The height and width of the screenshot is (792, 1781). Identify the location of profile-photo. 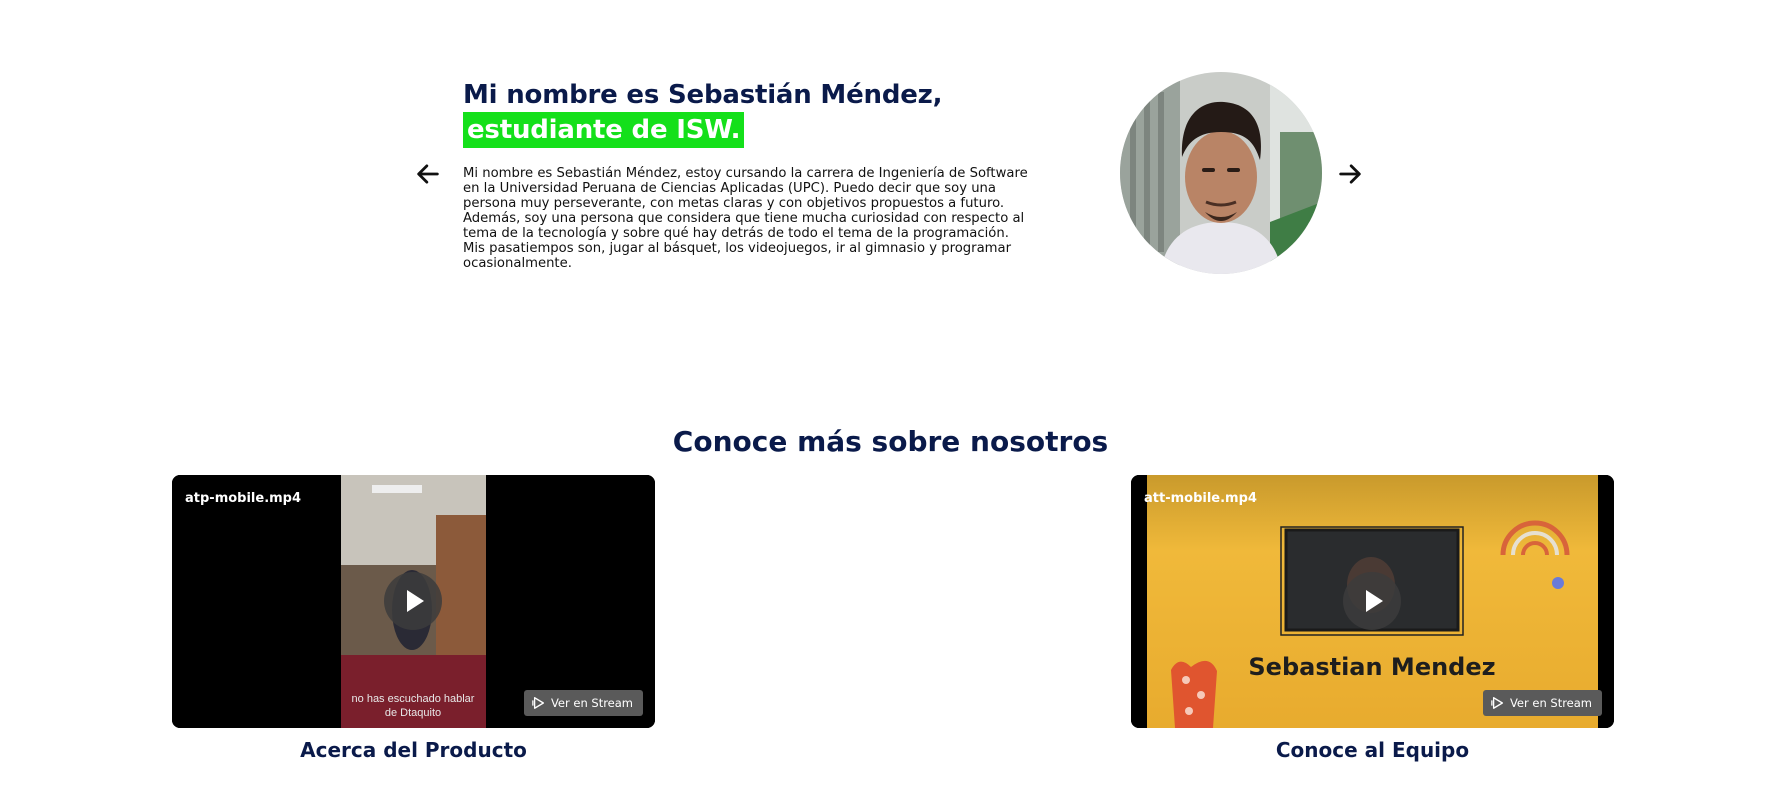
(1221, 173).